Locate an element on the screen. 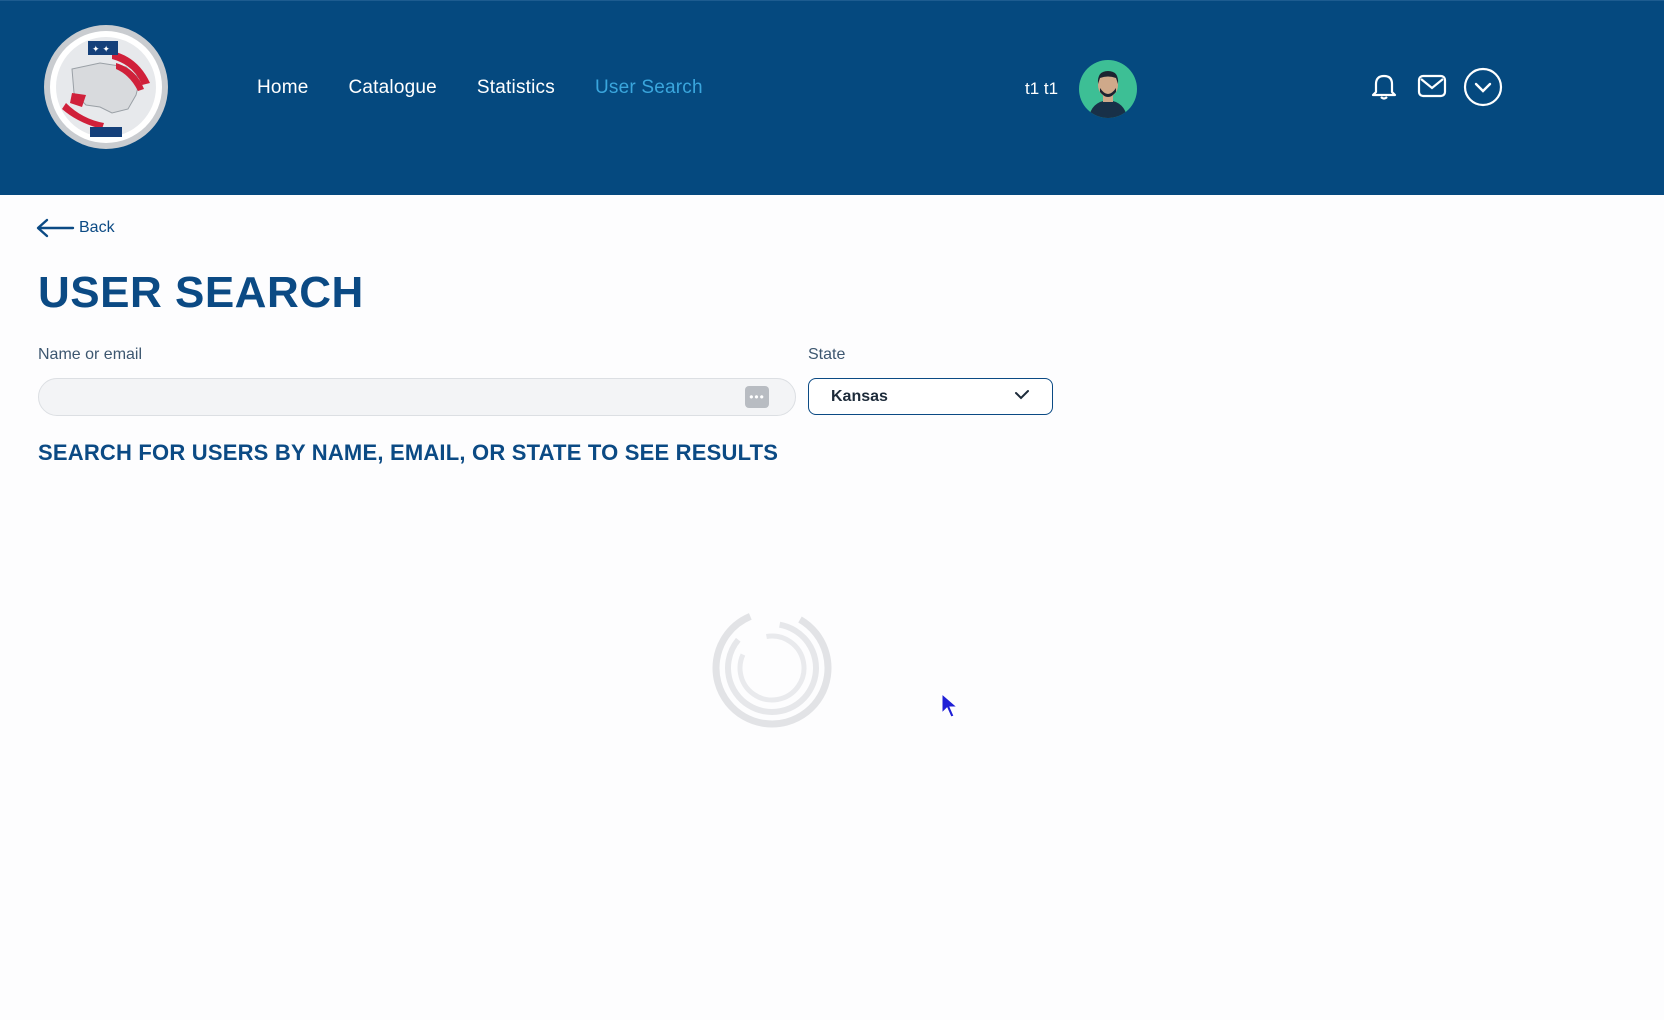 The width and height of the screenshot is (1664, 1020). bell-icon is located at coordinates (1384, 86).